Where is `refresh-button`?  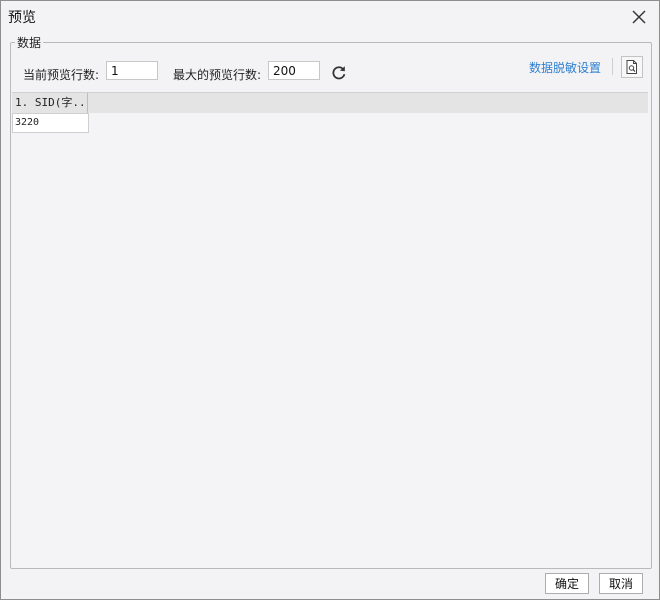
refresh-button is located at coordinates (339, 73).